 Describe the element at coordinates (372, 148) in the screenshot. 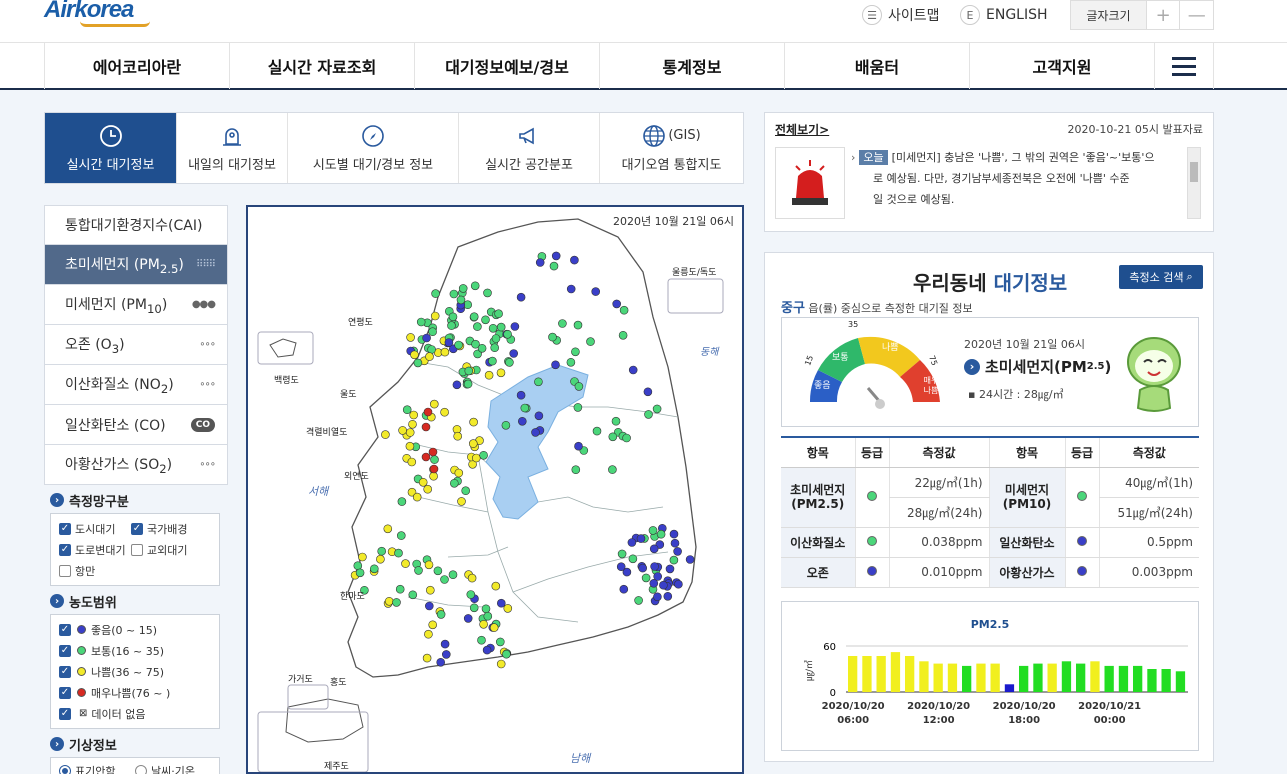

I see `tab-regional: 시도별 대기/경보 정보` at that location.